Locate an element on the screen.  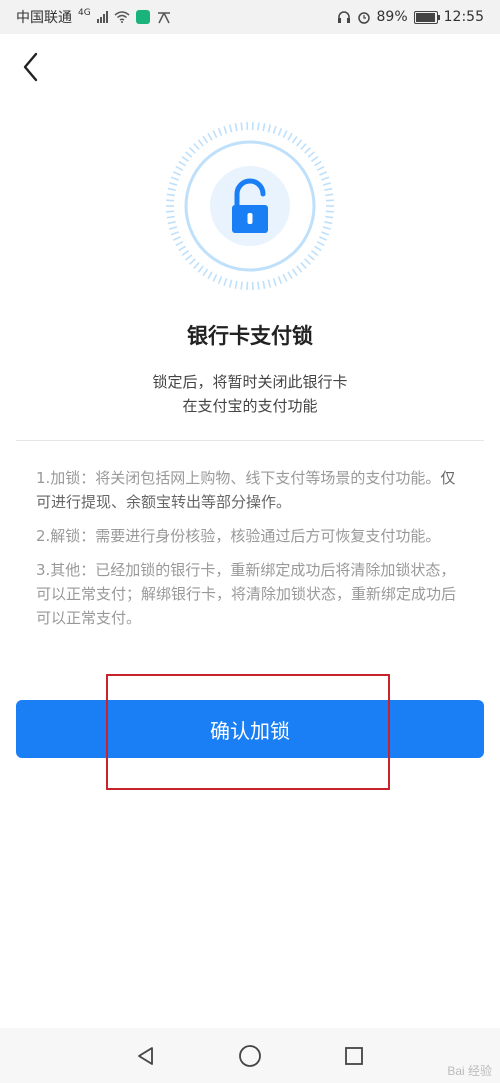
triangle-back-icon is located at coordinates (145, 1055).